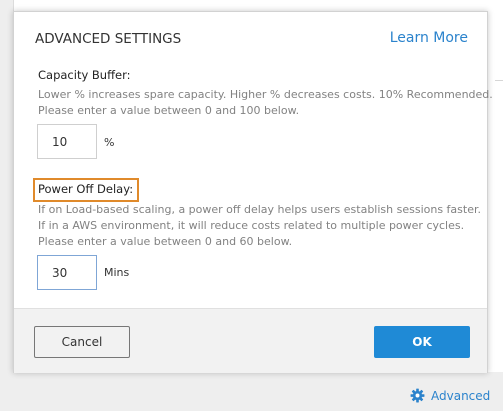  I want to click on learn-more-link: Learn More, so click(429, 38).